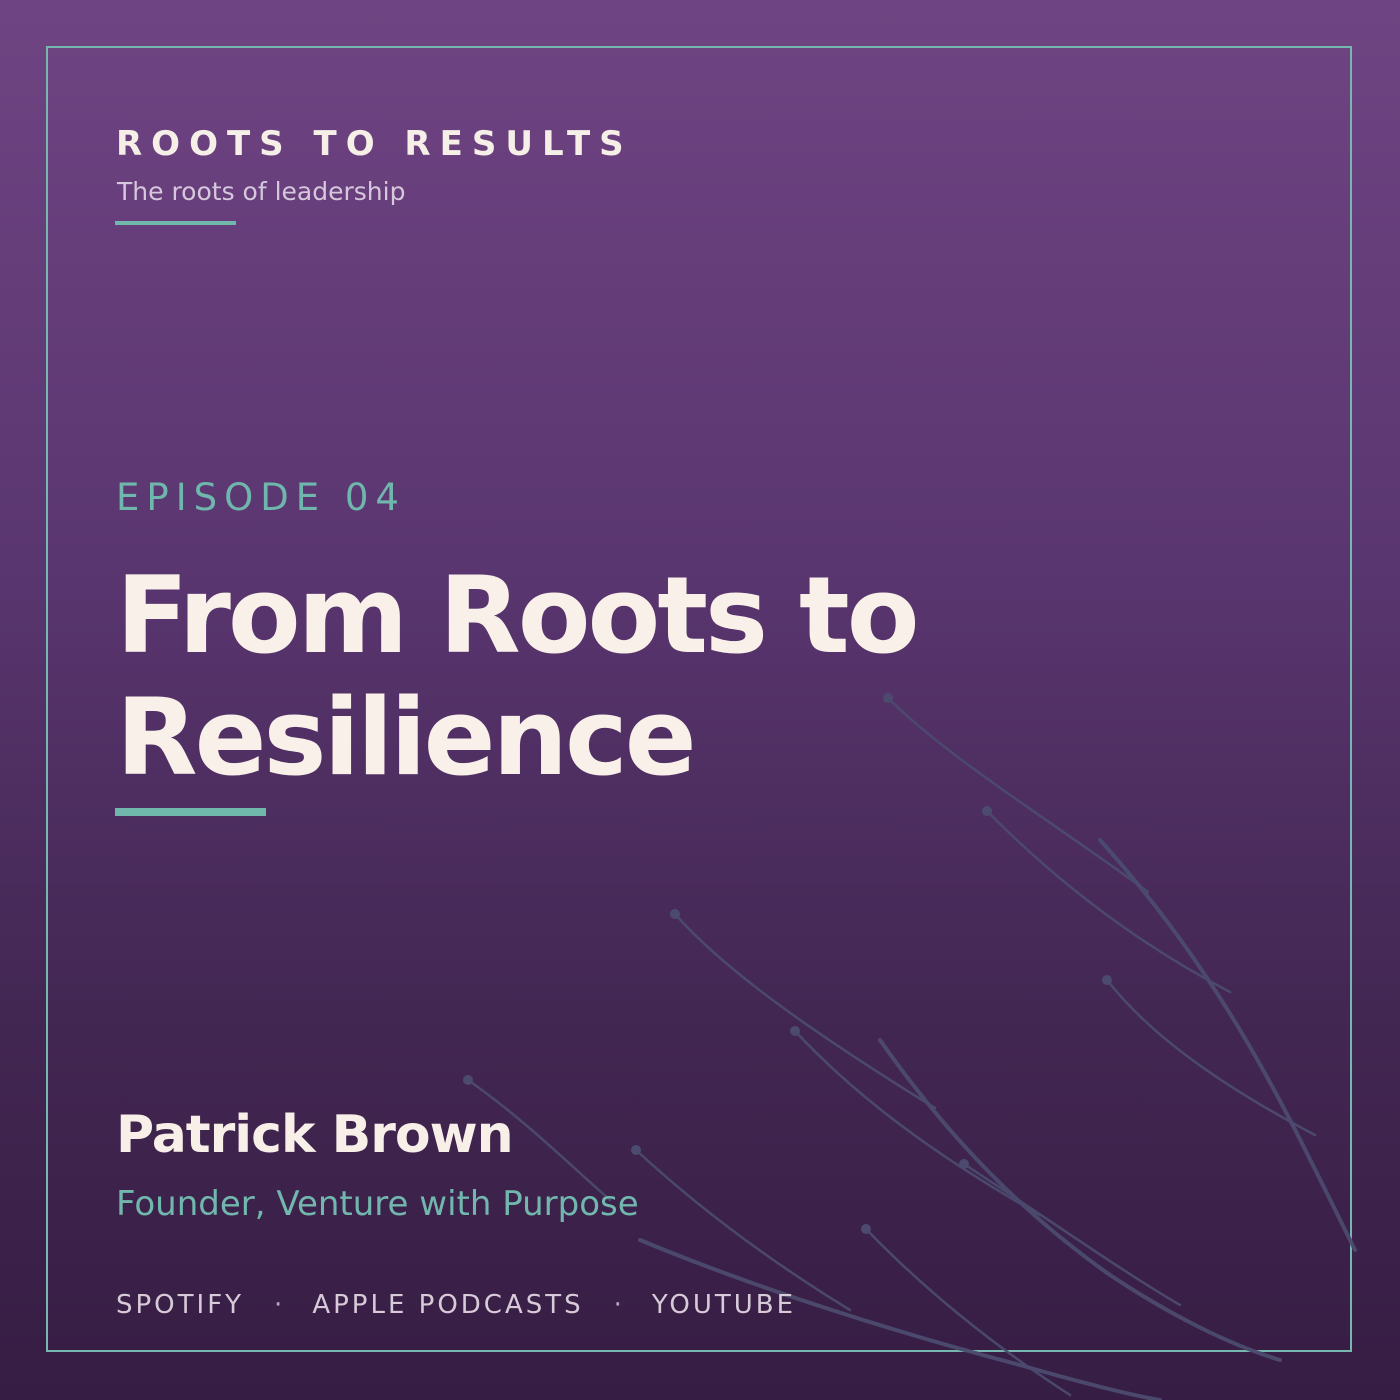 Image resolution: width=1400 pixels, height=1400 pixels. What do you see at coordinates (377, 1204) in the screenshot?
I see `guest-role: Founder, Venture with Purpose` at bounding box center [377, 1204].